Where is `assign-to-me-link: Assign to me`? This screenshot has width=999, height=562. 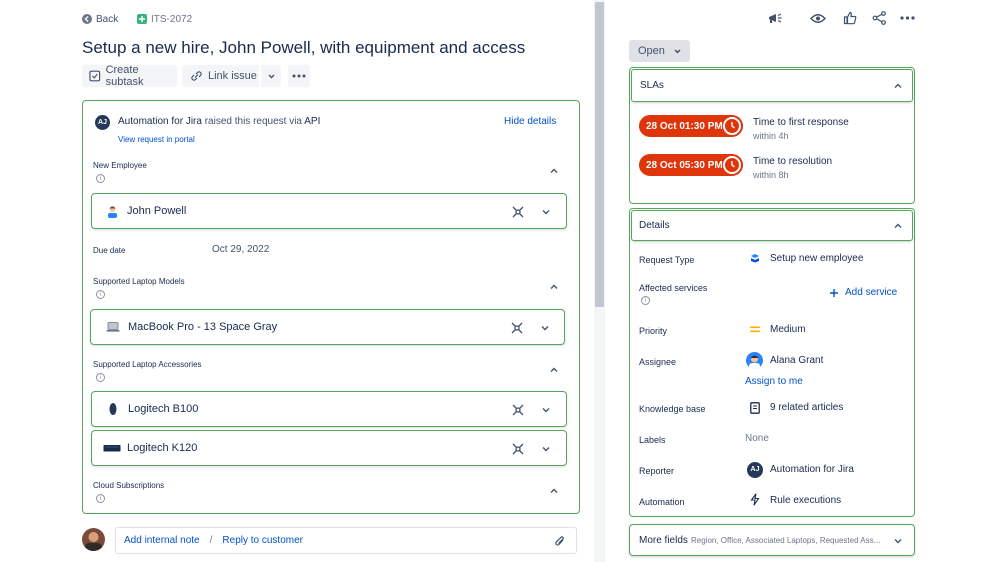
assign-to-me-link: Assign to me is located at coordinates (774, 381).